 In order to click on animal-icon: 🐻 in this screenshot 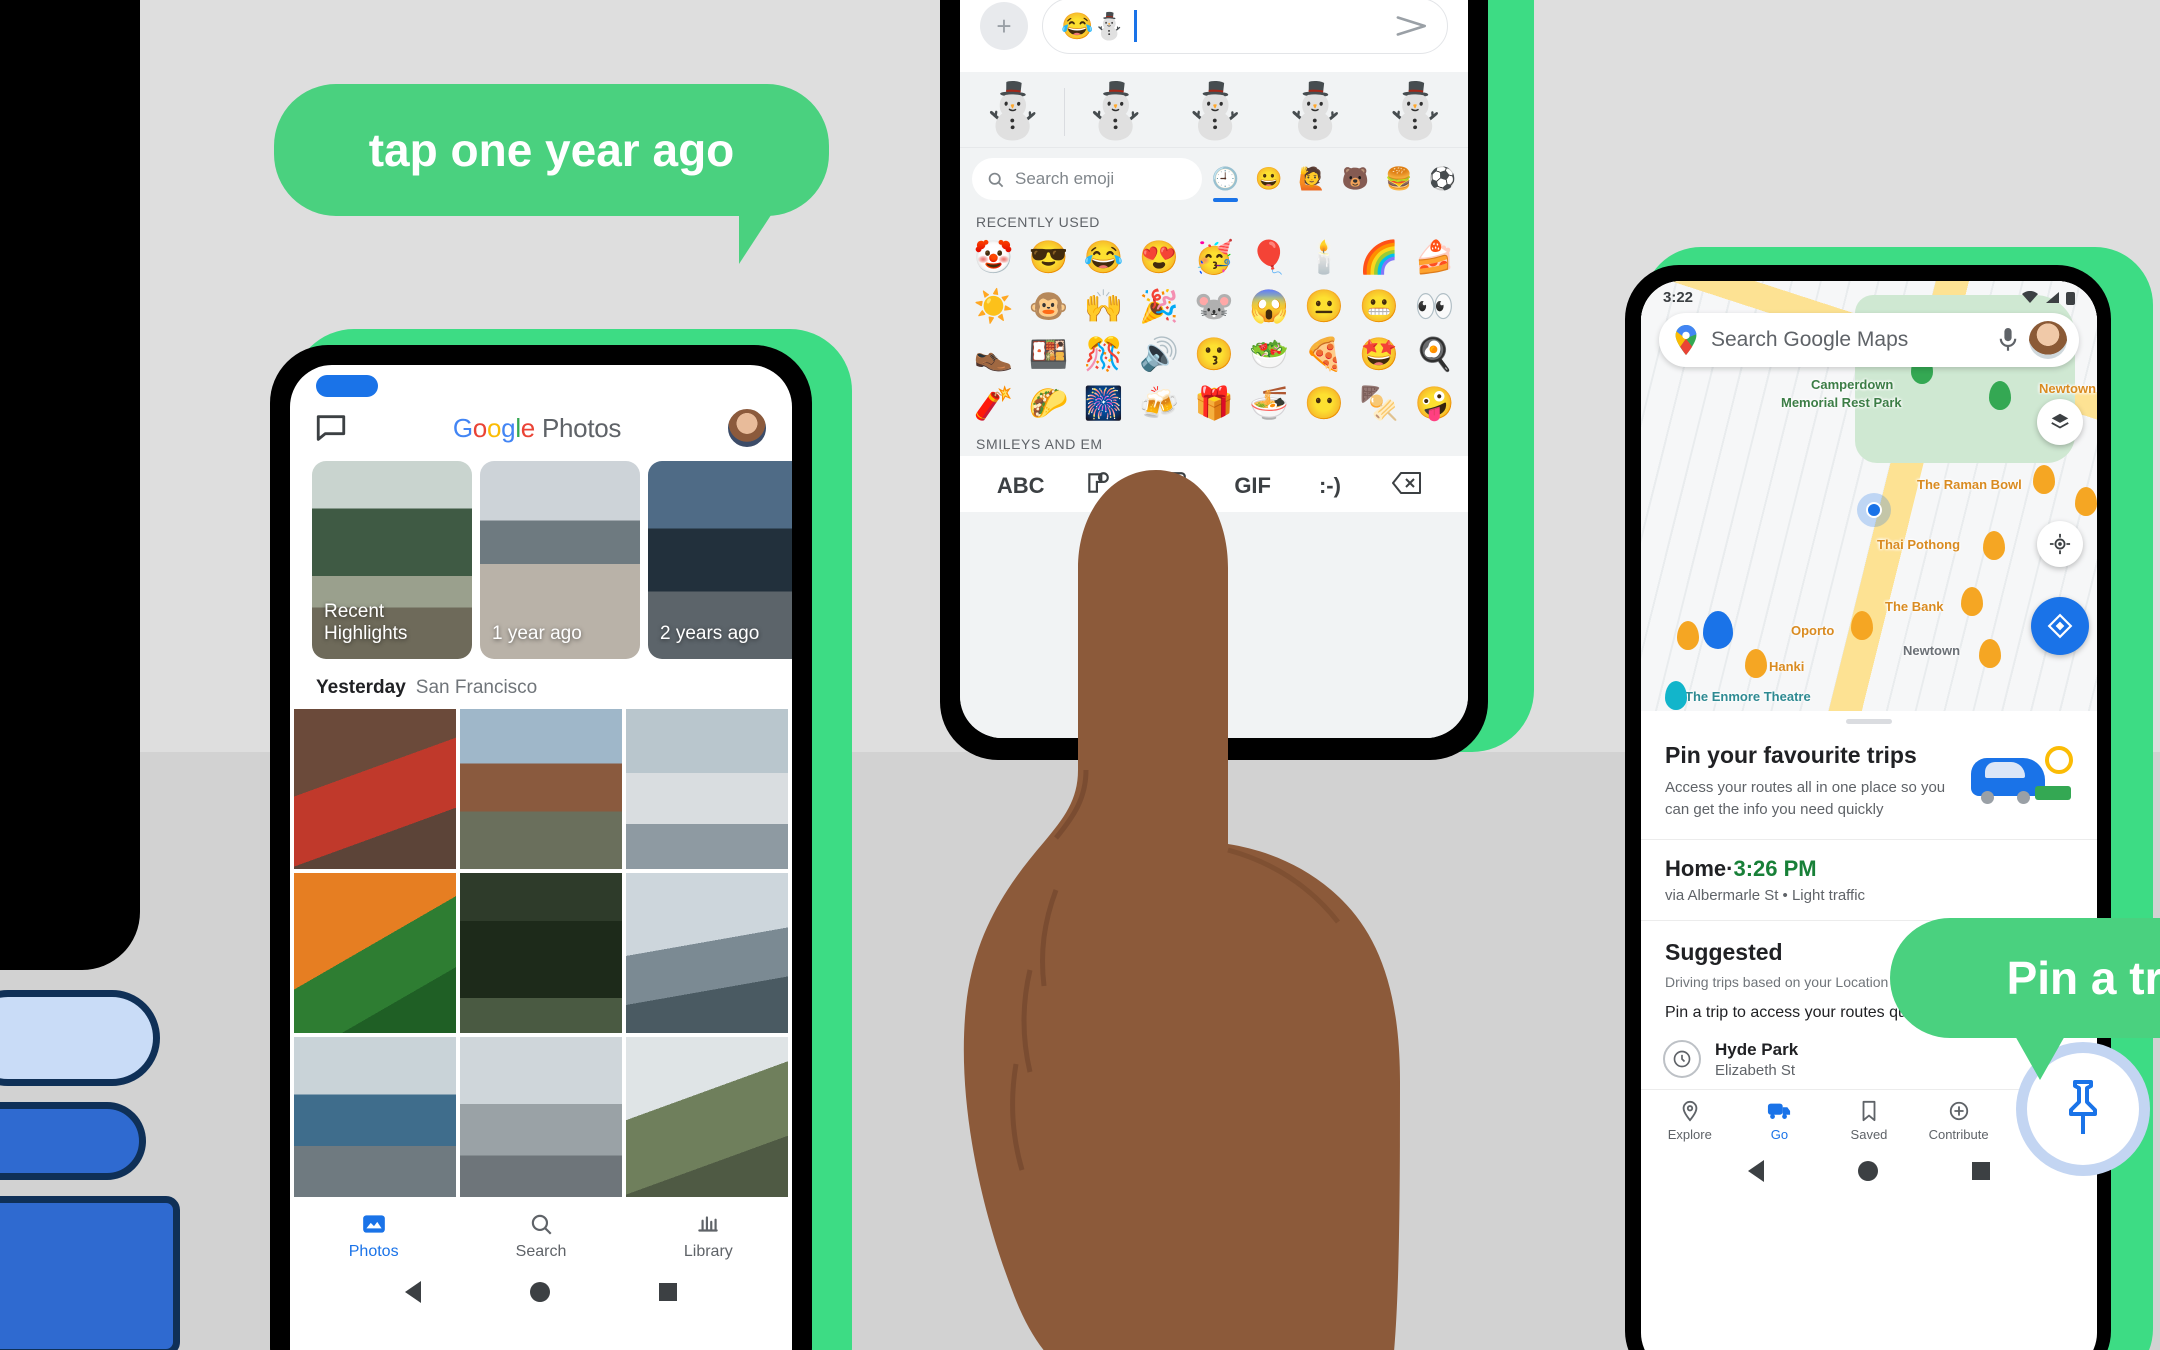, I will do `click(1355, 179)`.